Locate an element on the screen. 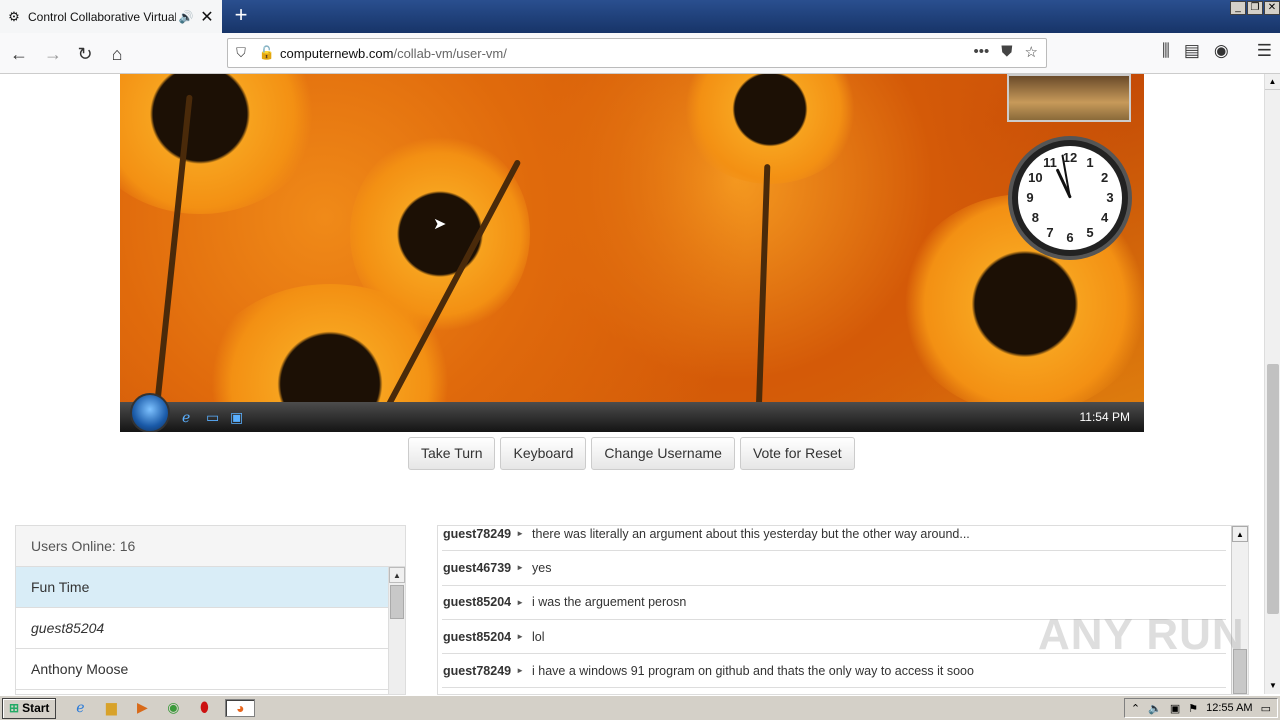 The width and height of the screenshot is (1280, 720). slideshow-gadget is located at coordinates (1069, 98).